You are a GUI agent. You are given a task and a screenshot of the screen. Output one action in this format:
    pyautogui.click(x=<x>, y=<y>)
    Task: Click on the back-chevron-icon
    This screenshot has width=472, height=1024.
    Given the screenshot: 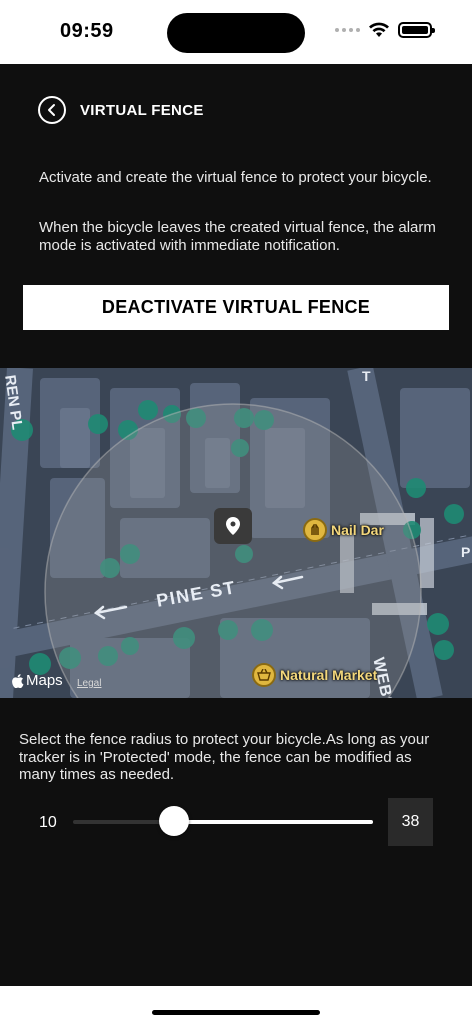 What is the action you would take?
    pyautogui.click(x=51, y=110)
    